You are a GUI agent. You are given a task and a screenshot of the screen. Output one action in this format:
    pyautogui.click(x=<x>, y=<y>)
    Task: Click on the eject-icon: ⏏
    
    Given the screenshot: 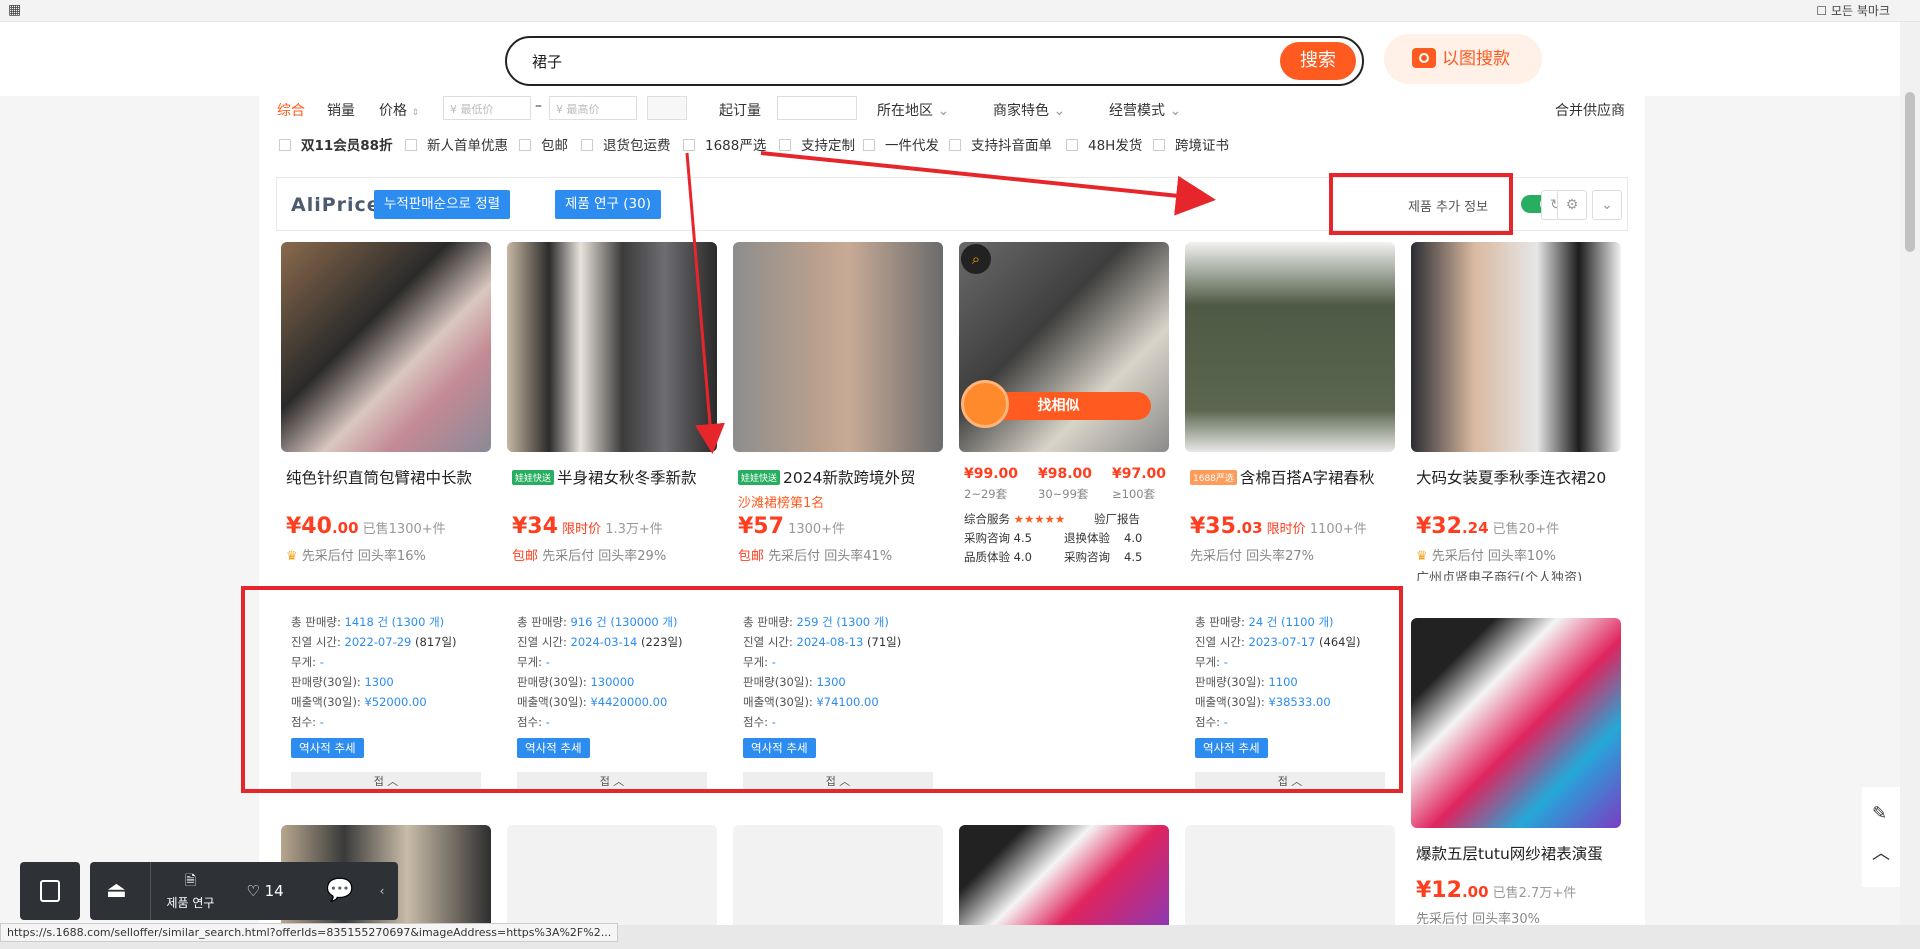 What is the action you would take?
    pyautogui.click(x=116, y=890)
    